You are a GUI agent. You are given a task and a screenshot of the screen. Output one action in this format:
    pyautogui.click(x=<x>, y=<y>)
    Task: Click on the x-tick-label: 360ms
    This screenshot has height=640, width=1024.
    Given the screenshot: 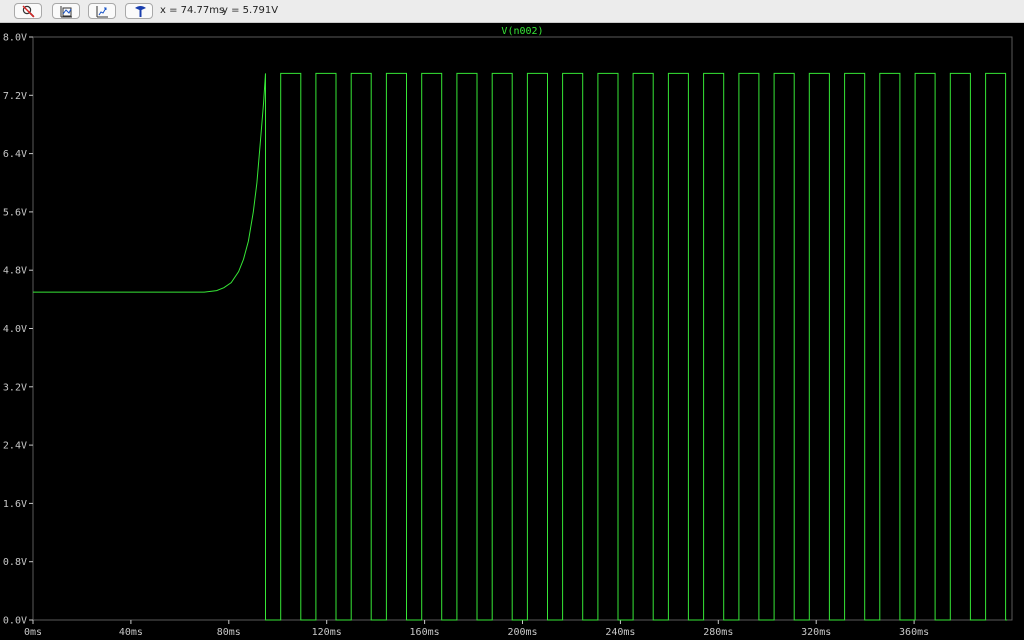 What is the action you would take?
    pyautogui.click(x=914, y=632)
    